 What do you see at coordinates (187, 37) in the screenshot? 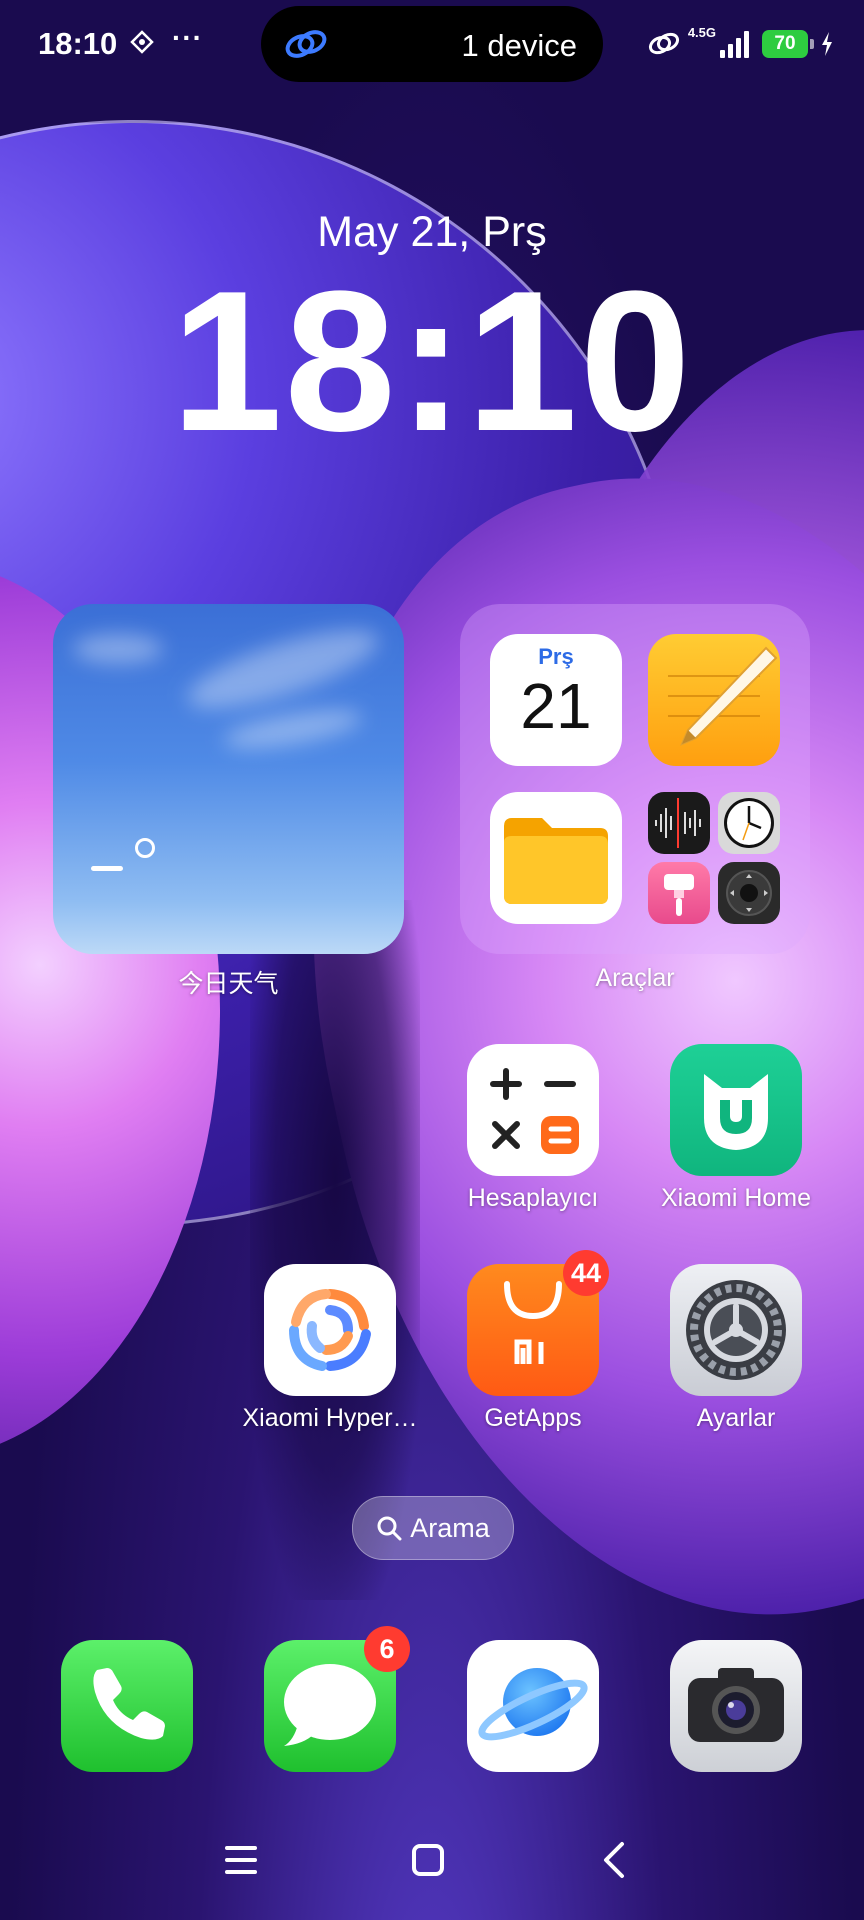
I see `more-notifications-icon: ···` at bounding box center [187, 37].